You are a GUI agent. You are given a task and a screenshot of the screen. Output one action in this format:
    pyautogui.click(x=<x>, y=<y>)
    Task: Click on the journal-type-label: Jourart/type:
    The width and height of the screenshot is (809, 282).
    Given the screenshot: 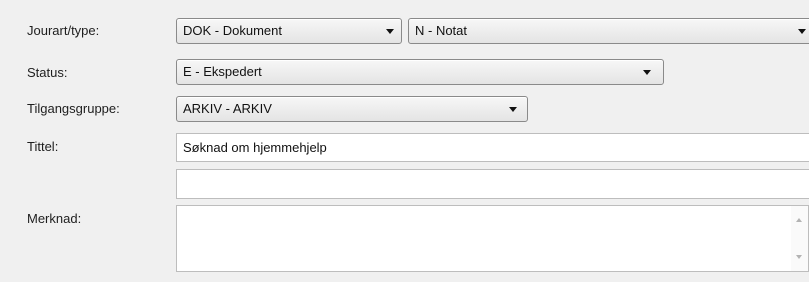 What is the action you would take?
    pyautogui.click(x=63, y=30)
    